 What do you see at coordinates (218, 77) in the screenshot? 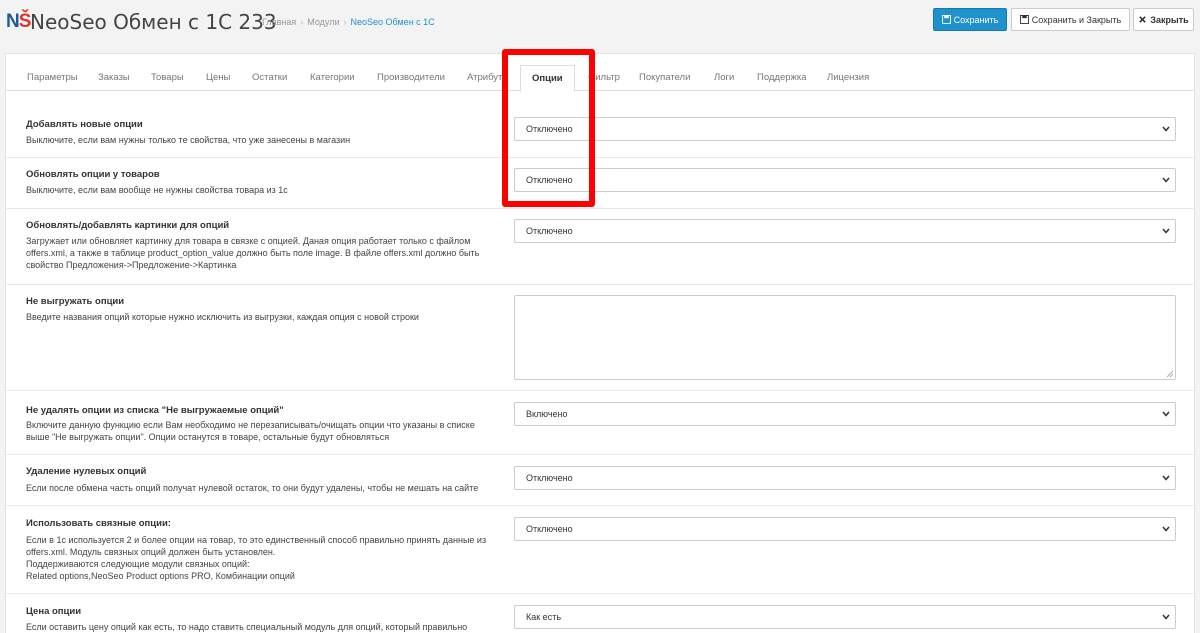
I see `tab-prices: Цены` at bounding box center [218, 77].